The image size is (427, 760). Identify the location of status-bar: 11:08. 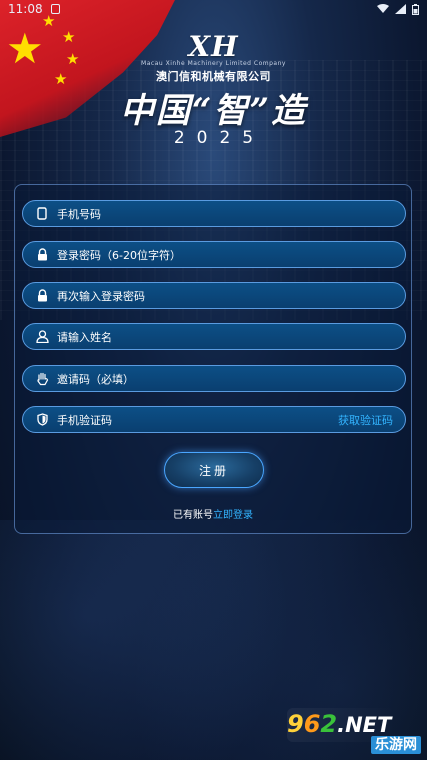
(213, 9).